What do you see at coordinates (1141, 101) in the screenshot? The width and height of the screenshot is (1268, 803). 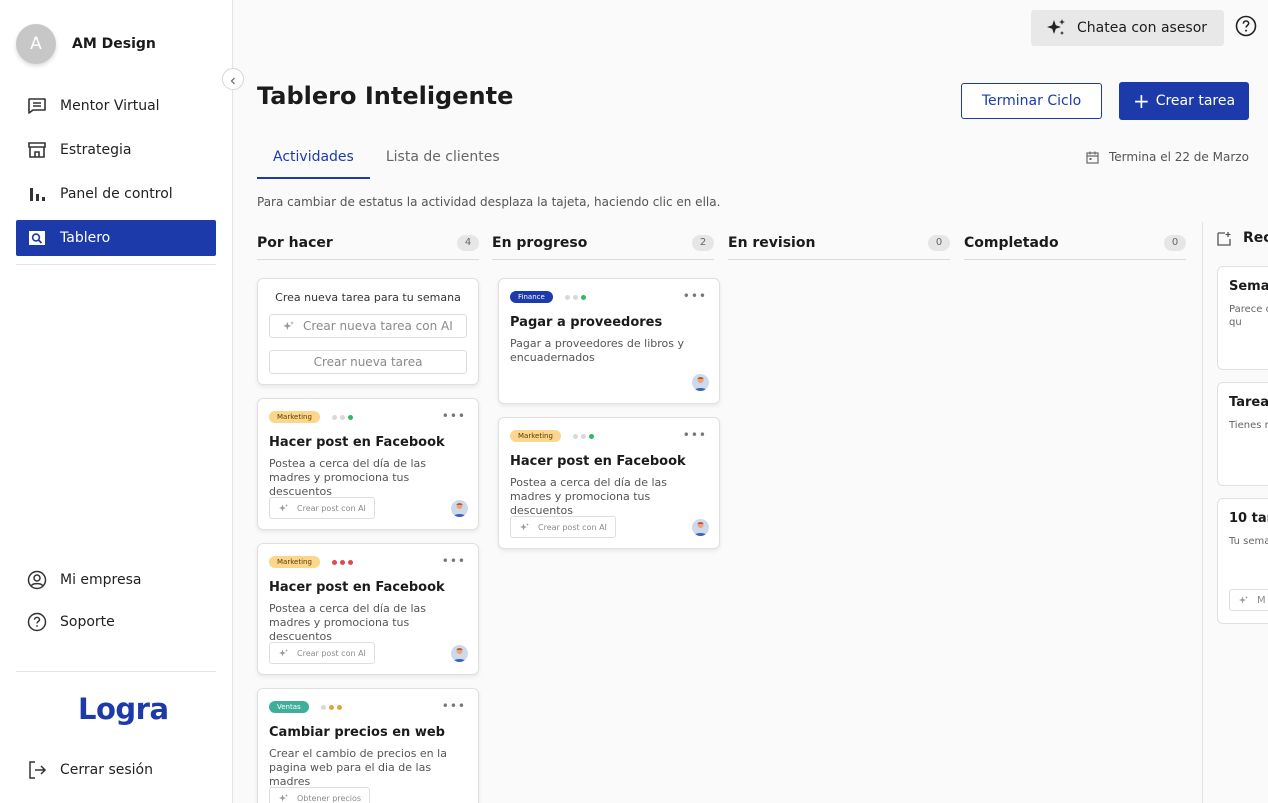 I see `plus-icon: +` at bounding box center [1141, 101].